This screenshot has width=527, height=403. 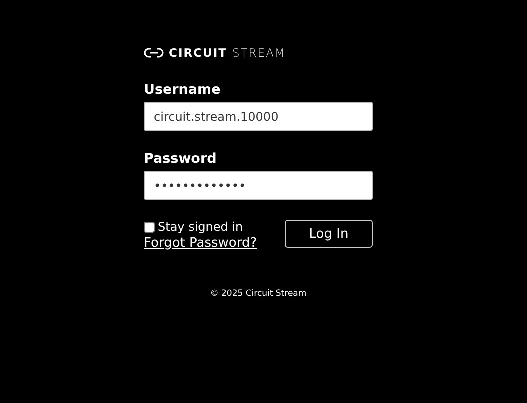 I want to click on checkbox, so click(x=149, y=227).